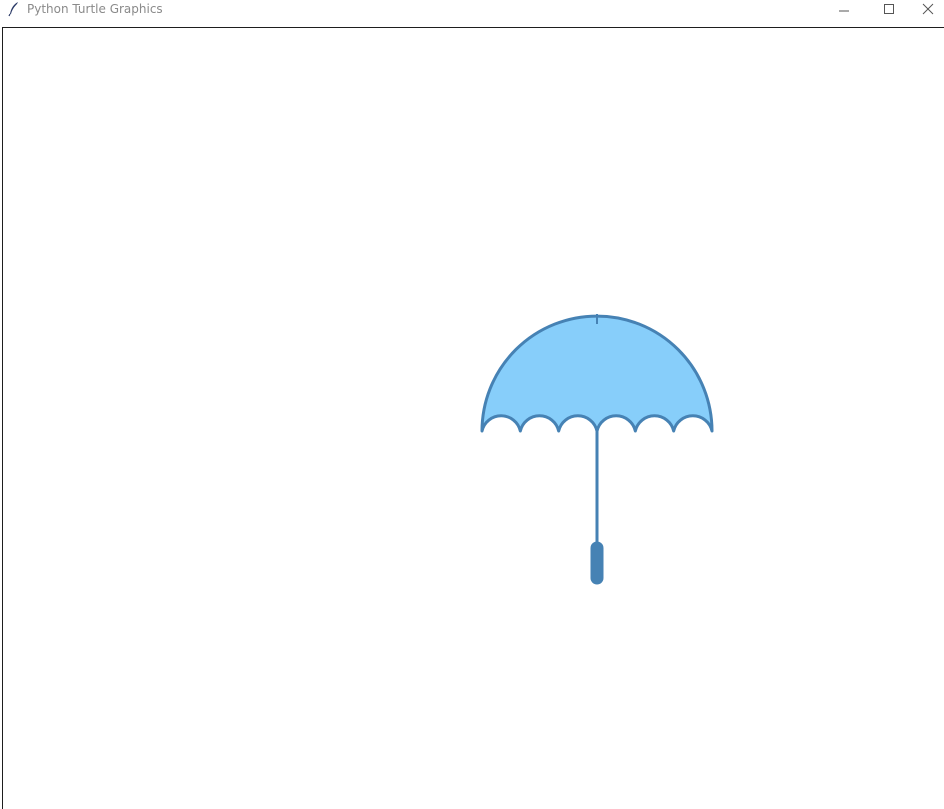 The height and width of the screenshot is (809, 944). I want to click on minimize-icon, so click(844, 11).